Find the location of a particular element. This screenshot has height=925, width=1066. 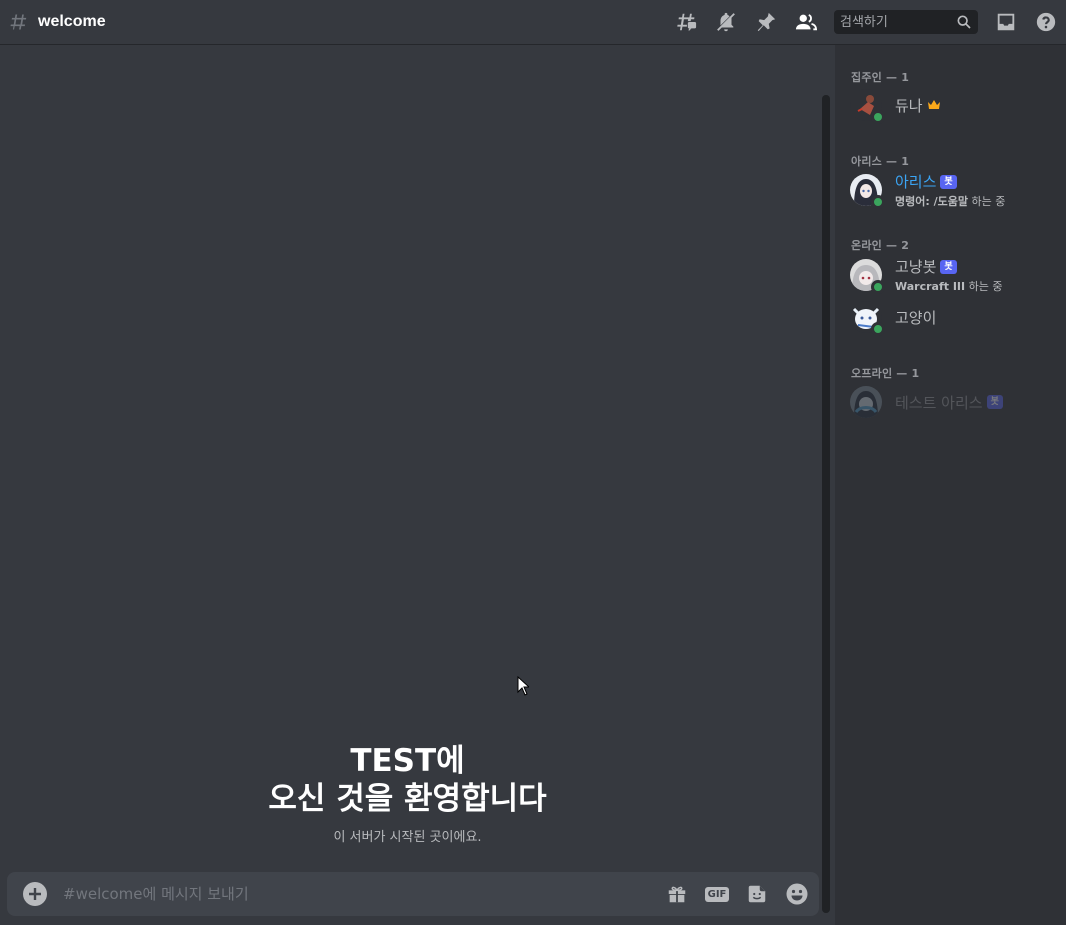

member-activity: Warcraft III 하는 중 is located at coordinates (948, 286).